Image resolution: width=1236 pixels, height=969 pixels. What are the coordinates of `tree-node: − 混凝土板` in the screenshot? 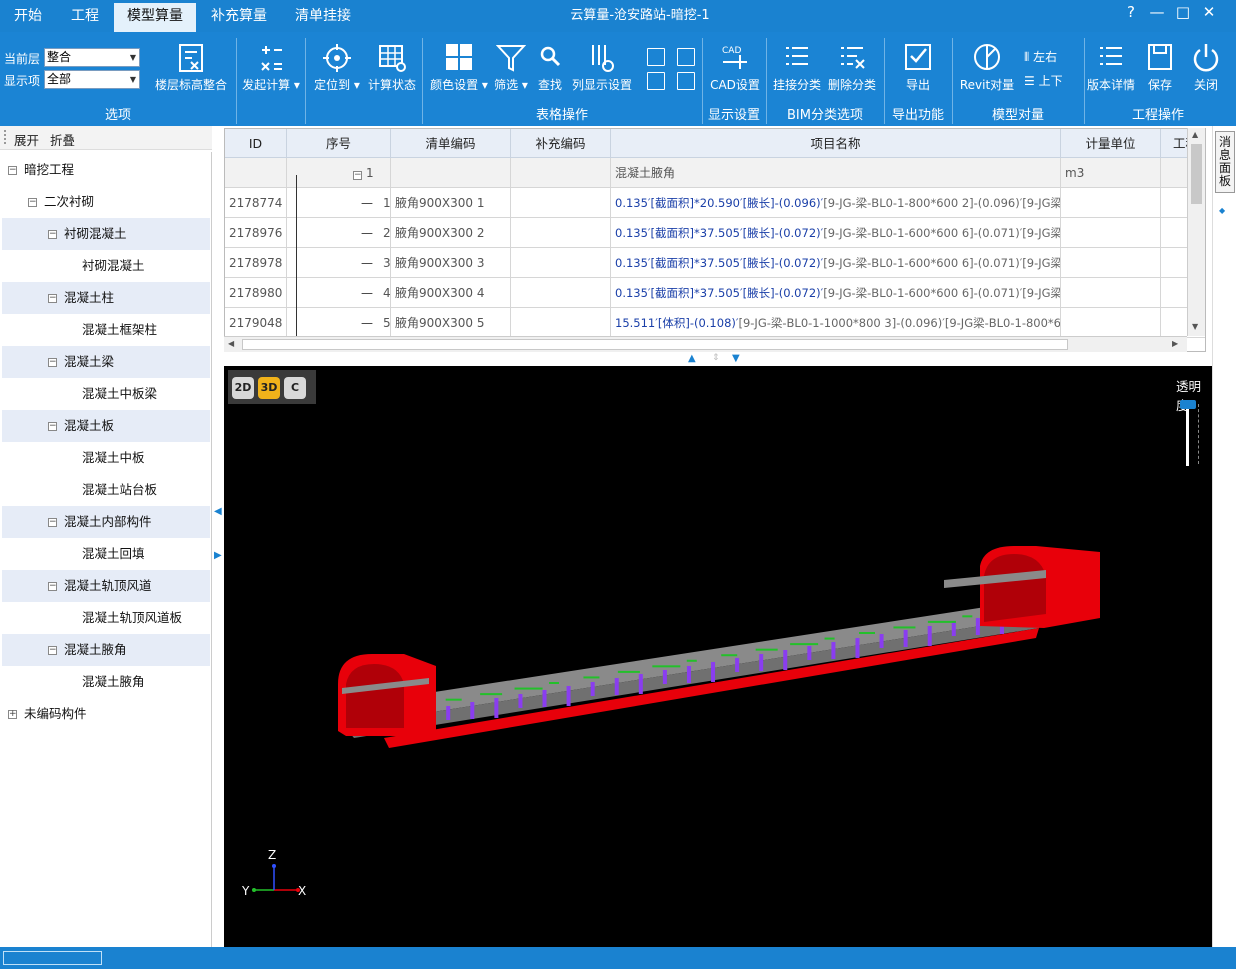 It's located at (106, 426).